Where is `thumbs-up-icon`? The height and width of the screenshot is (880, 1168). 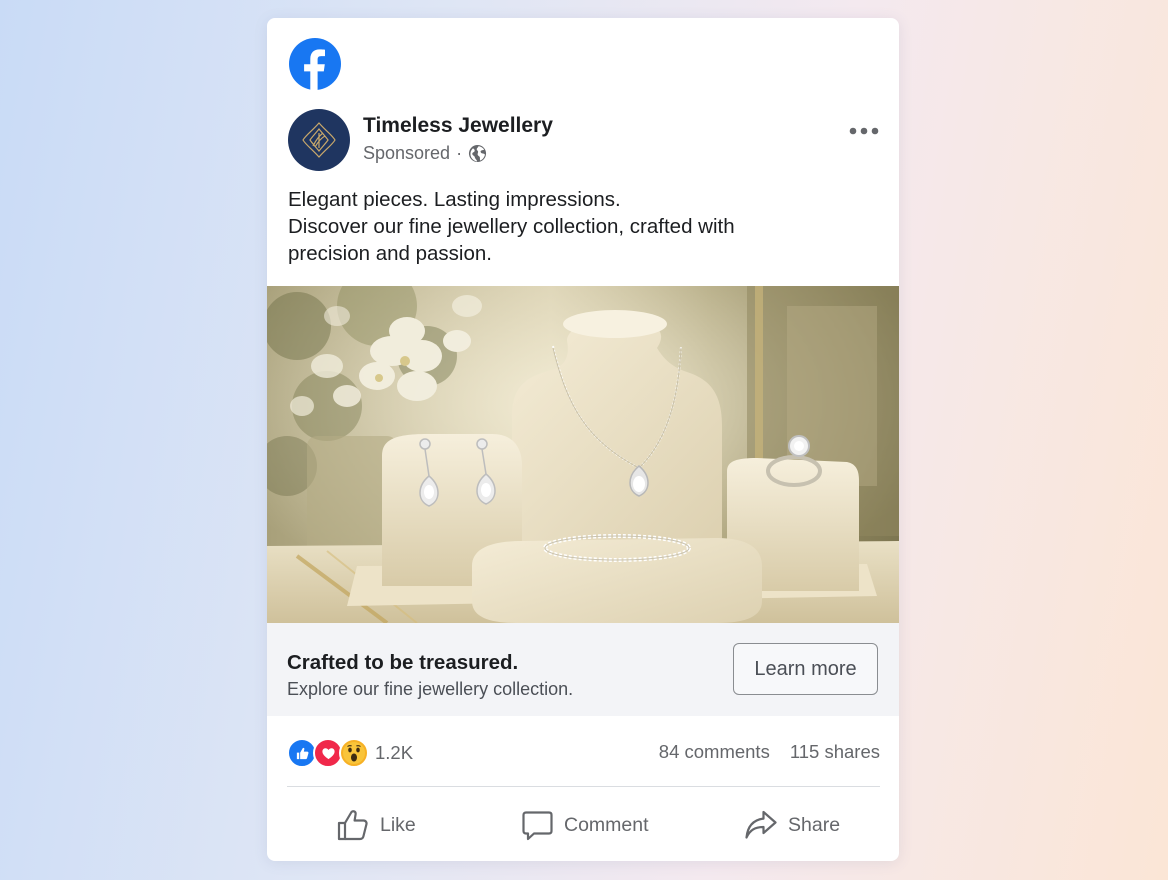
thumbs-up-icon is located at coordinates (352, 825).